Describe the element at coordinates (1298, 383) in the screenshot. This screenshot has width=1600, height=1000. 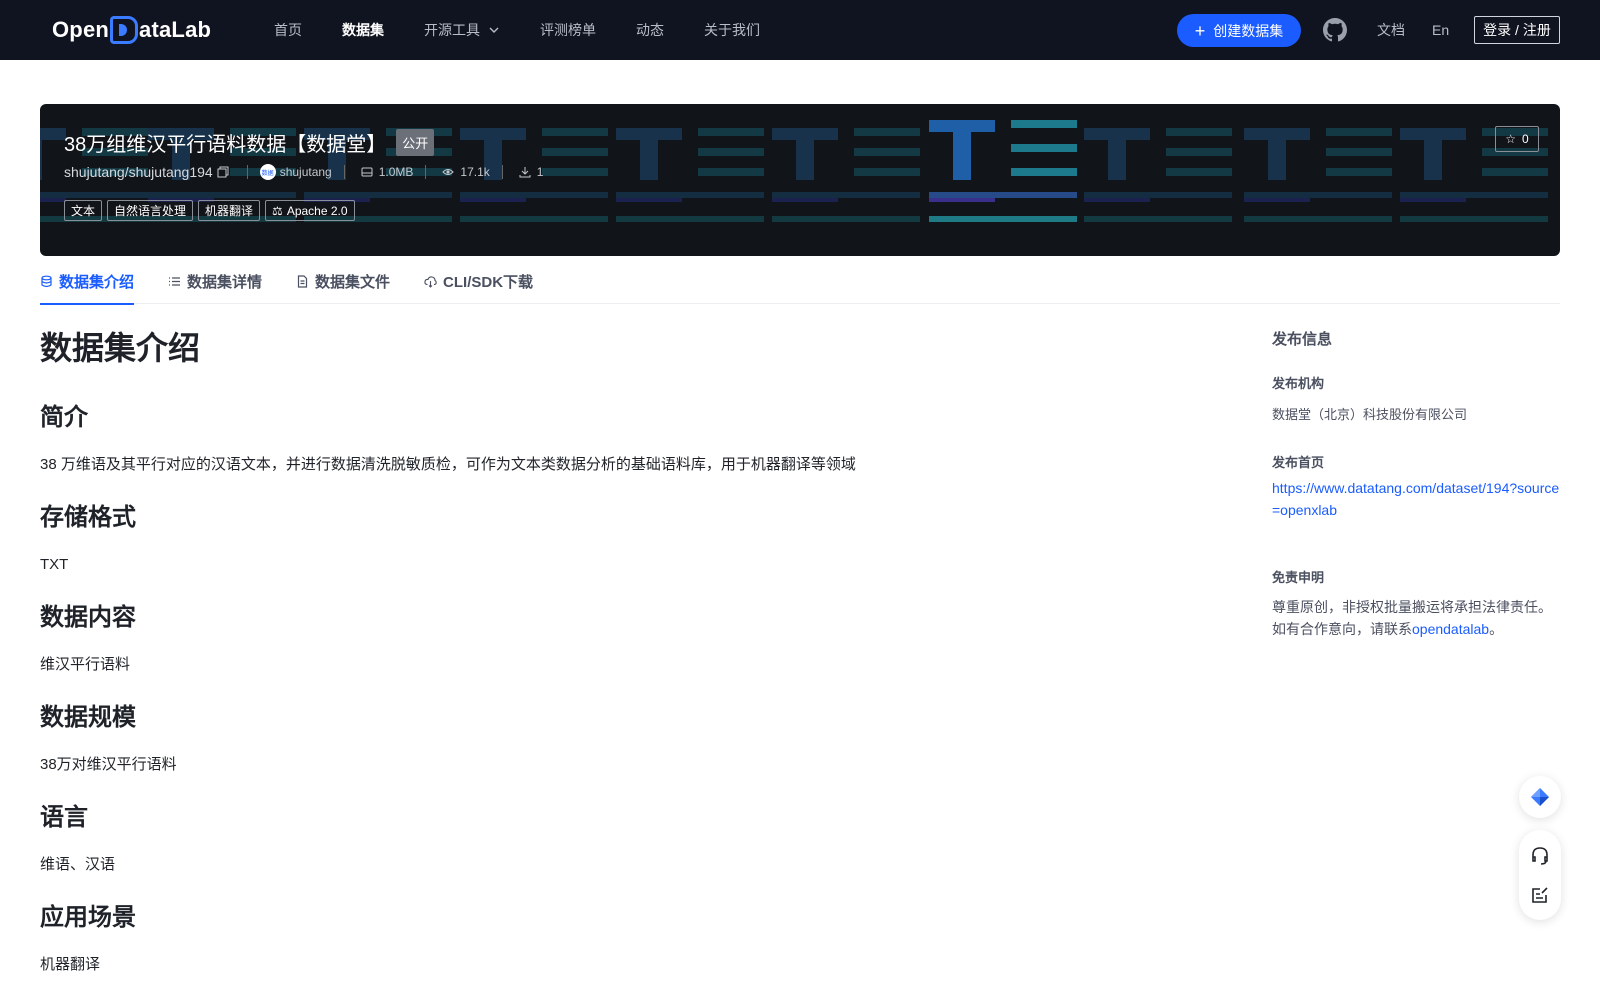
I see `publisher-label: 发布机构` at that location.